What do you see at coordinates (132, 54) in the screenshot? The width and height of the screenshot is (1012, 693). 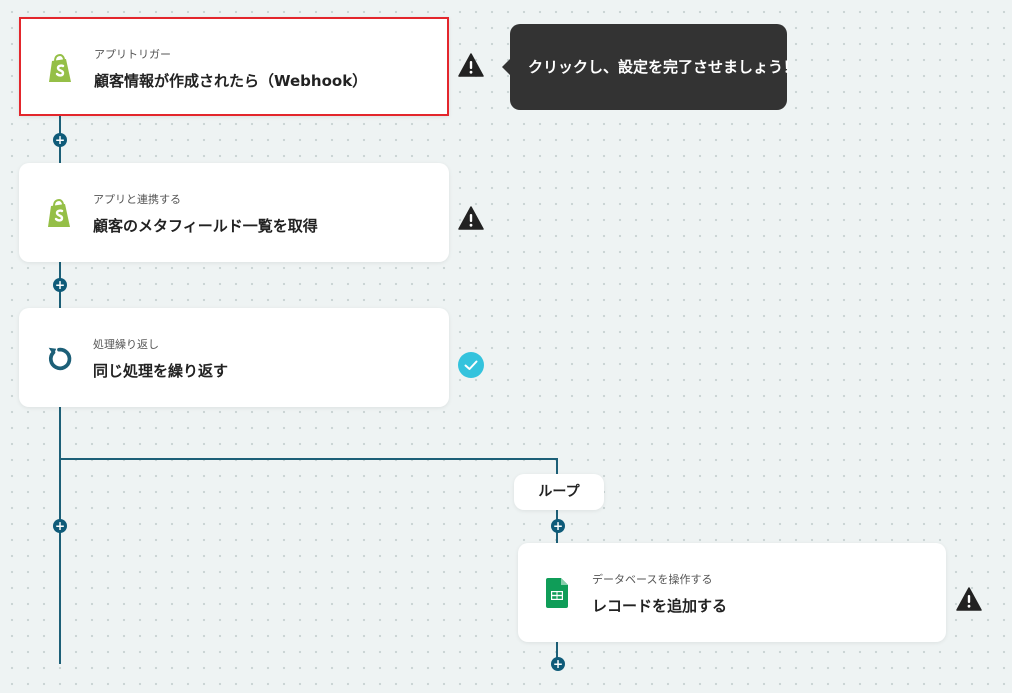 I see `step-category: アプリトリガー` at bounding box center [132, 54].